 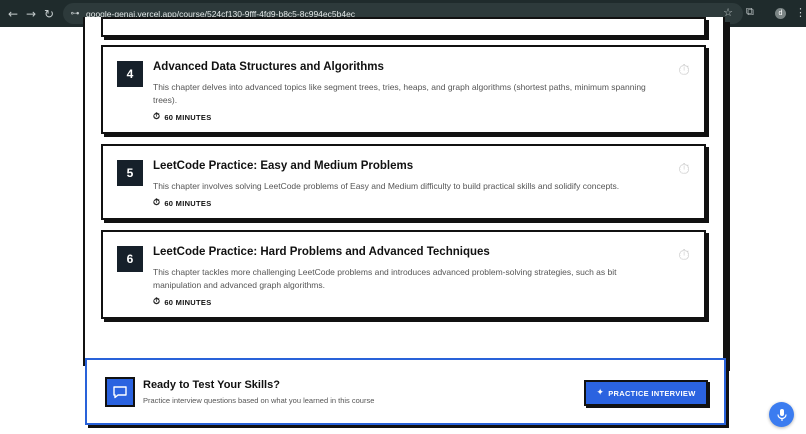 I want to click on extensions-icon: ⧉, so click(x=750, y=12).